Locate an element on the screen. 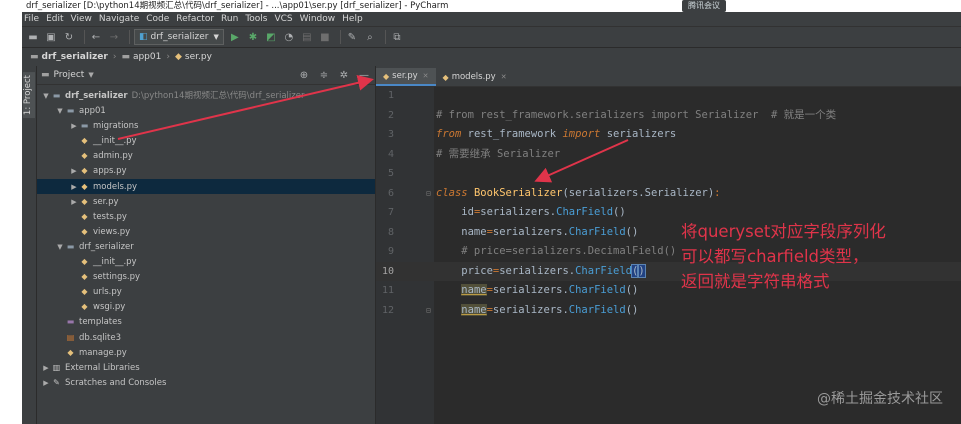 Image resolution: width=961 pixels, height=424 pixels. tab-models-py: ◆ models.py ✕ is located at coordinates (475, 77).